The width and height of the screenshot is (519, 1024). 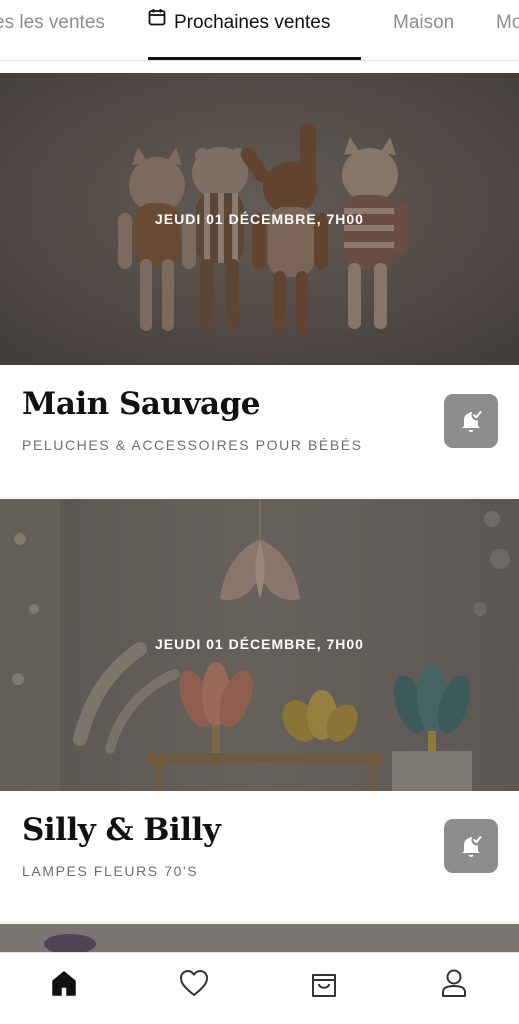 I want to click on tab-upcoming-sales: Prochaines ventes, so click(x=239, y=22).